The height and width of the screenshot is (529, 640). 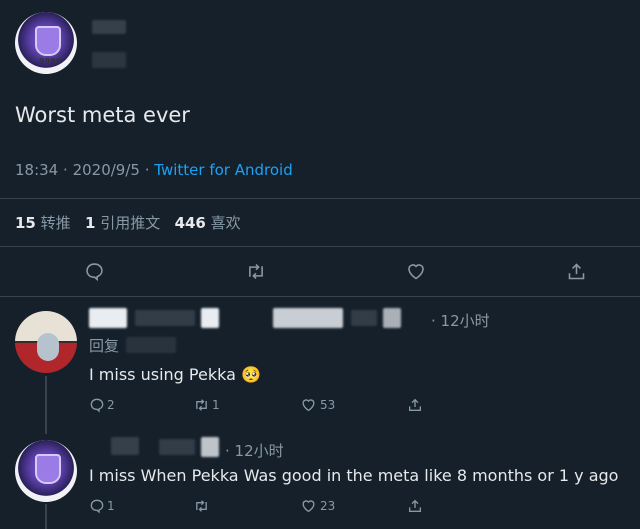 What do you see at coordinates (317, 506) in the screenshot?
I see `like-button: 23` at bounding box center [317, 506].